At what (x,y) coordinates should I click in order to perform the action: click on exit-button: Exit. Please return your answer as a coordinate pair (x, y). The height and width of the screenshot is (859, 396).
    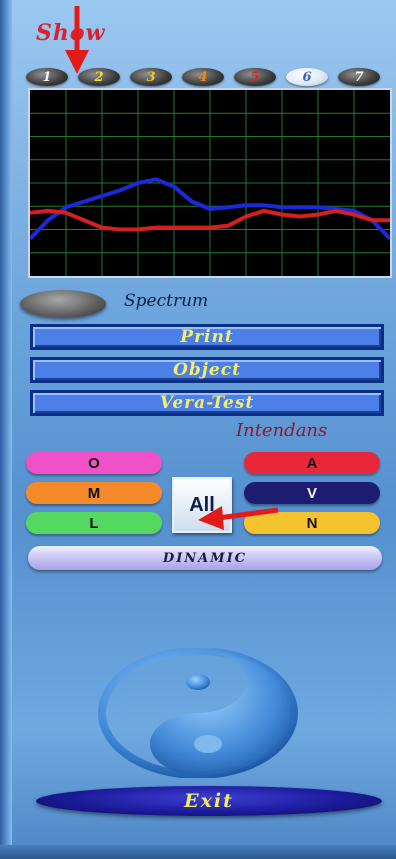
    Looking at the image, I should click on (209, 801).